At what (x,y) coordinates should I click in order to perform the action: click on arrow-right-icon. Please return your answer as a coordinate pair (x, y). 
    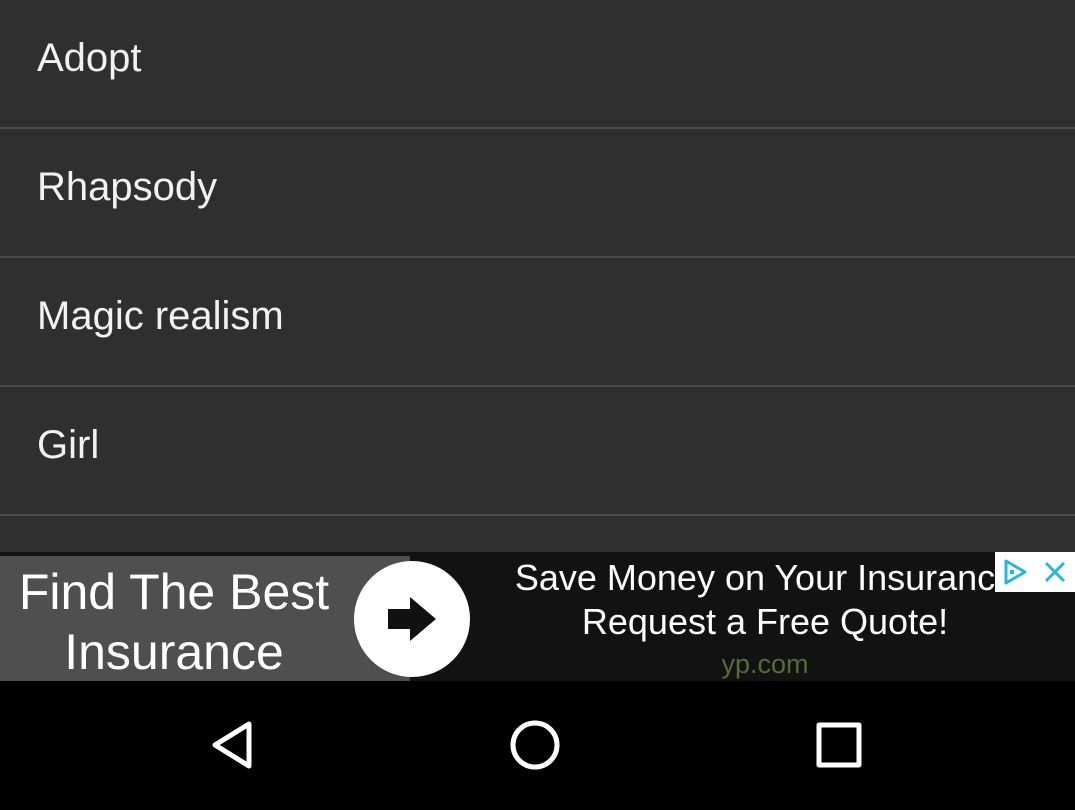
    Looking at the image, I should click on (412, 619).